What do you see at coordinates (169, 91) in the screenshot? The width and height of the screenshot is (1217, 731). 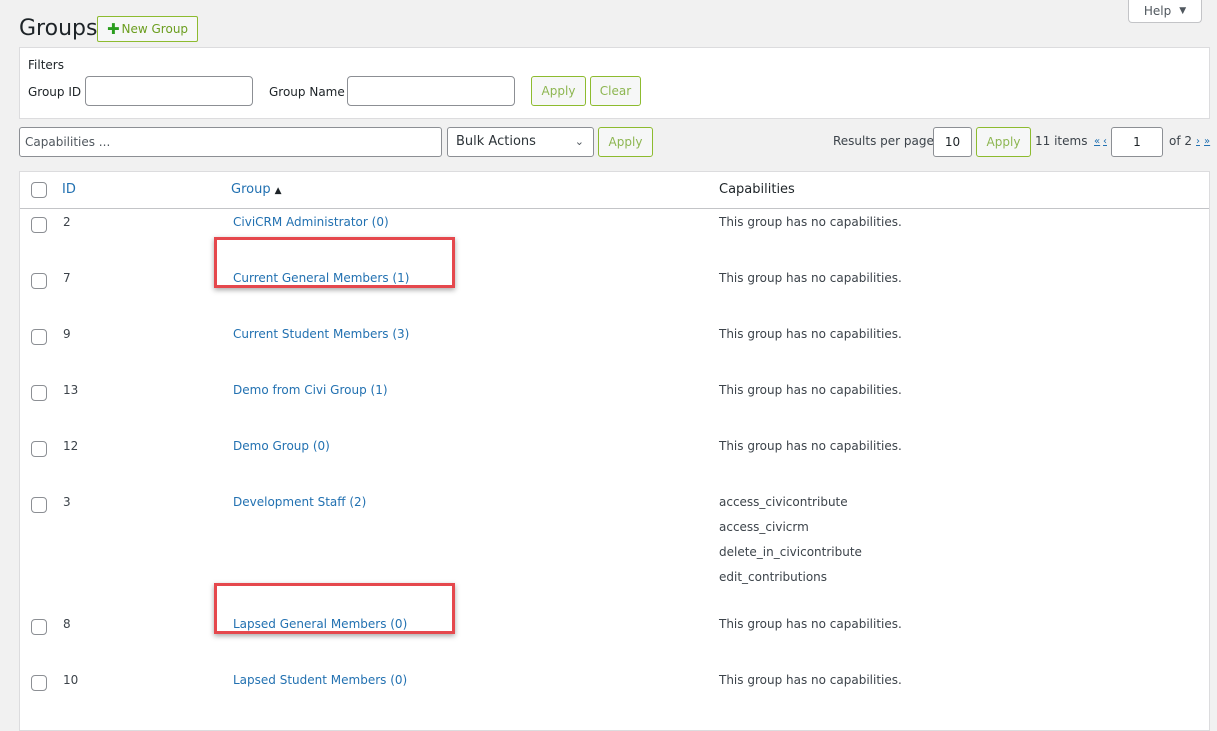 I see `group-id-input` at bounding box center [169, 91].